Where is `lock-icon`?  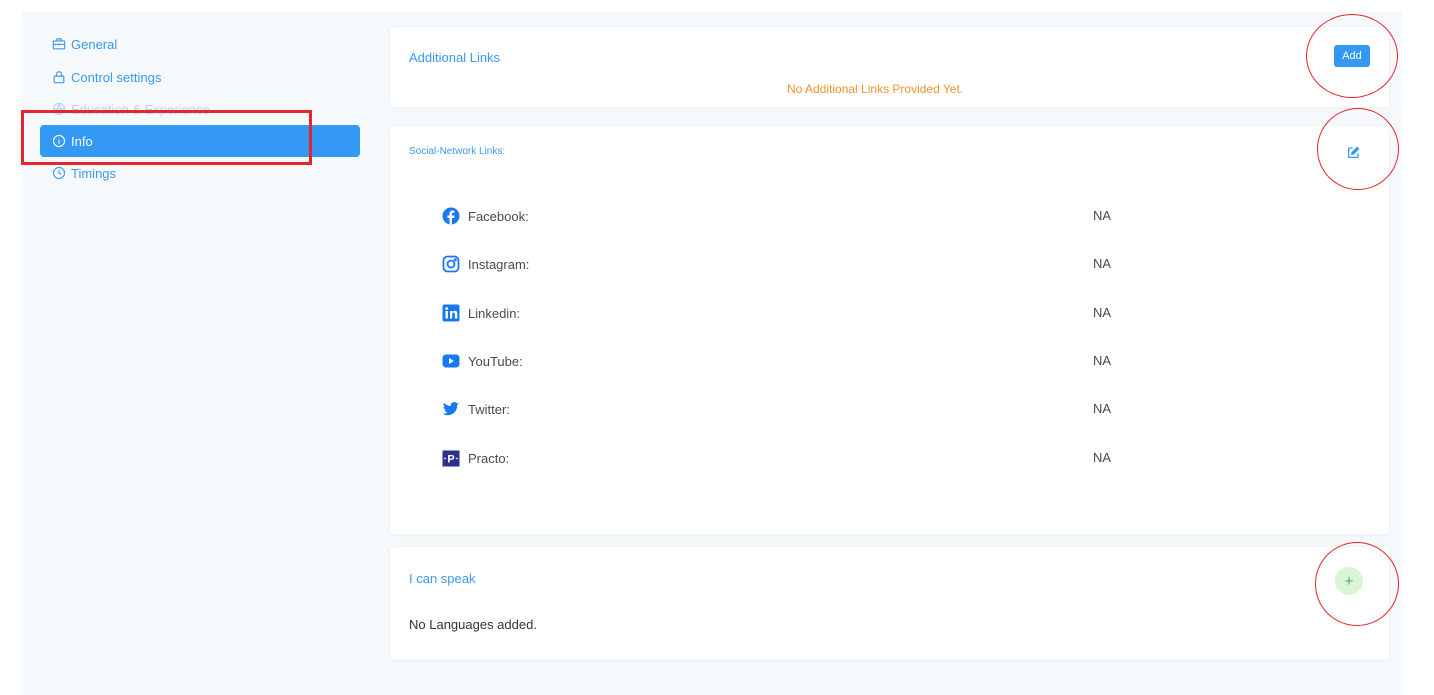
lock-icon is located at coordinates (59, 77).